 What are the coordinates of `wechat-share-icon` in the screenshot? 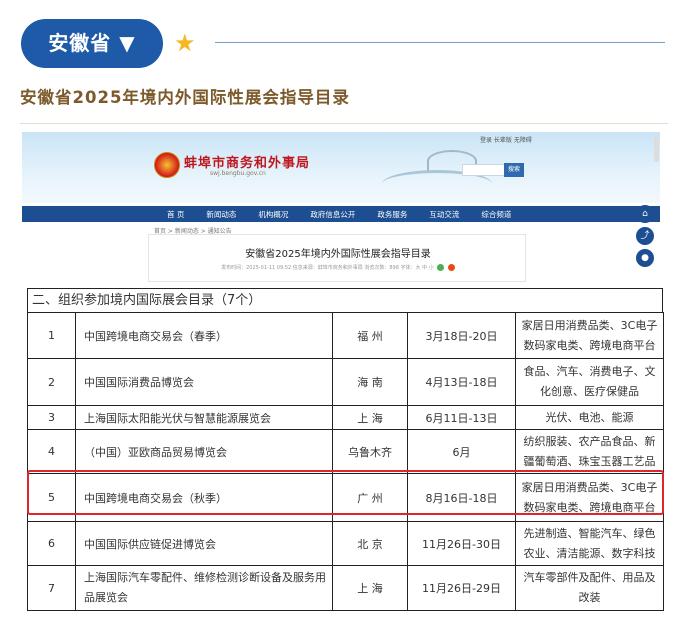 It's located at (441, 267).